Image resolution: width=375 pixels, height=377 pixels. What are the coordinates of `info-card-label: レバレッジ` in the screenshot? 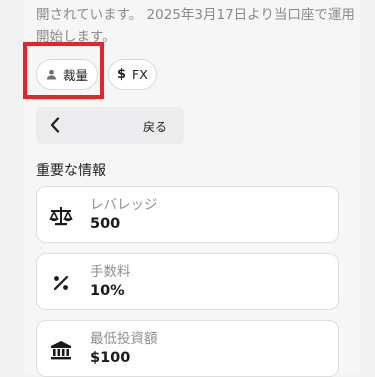 It's located at (124, 205).